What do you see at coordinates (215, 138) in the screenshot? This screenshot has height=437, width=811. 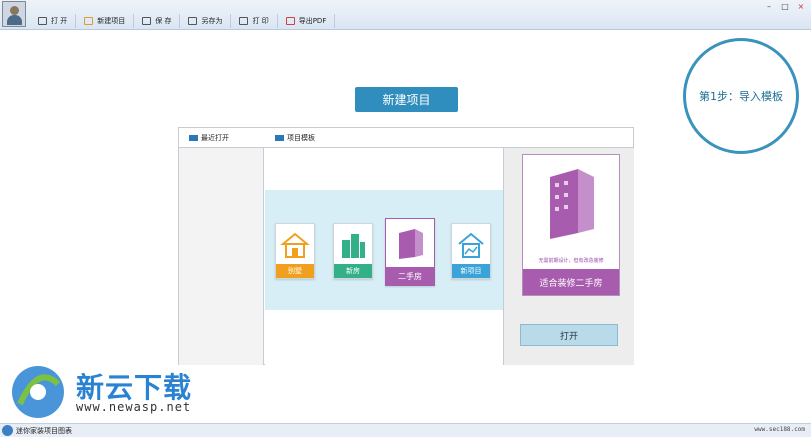 I see `tab-recent-label: 最近打开` at bounding box center [215, 138].